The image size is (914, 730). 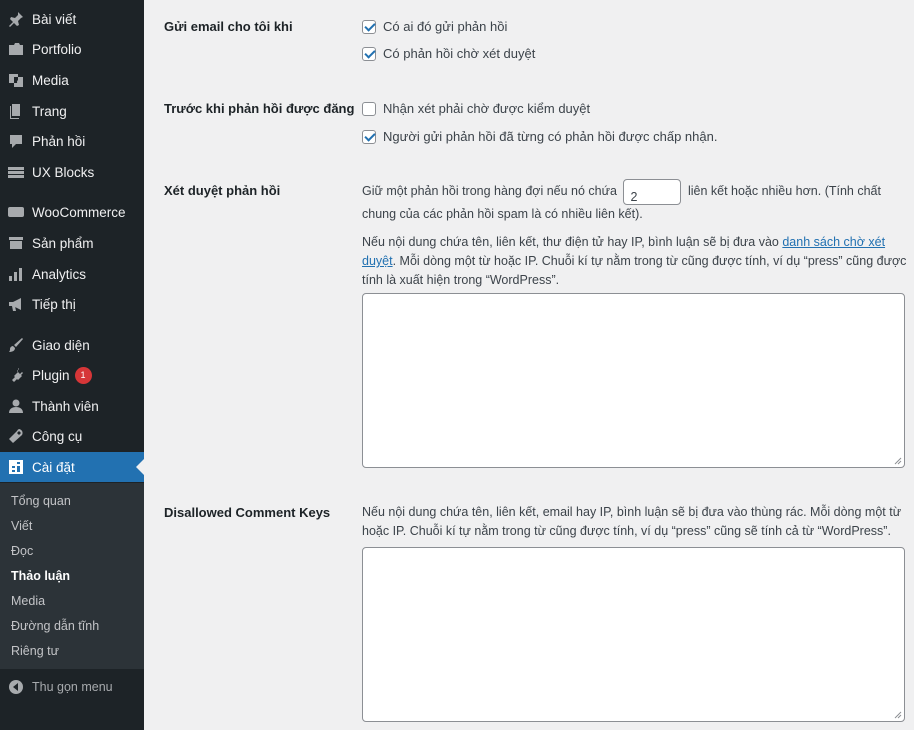 I want to click on submenu-item-general: Tổng quan, so click(x=41, y=501).